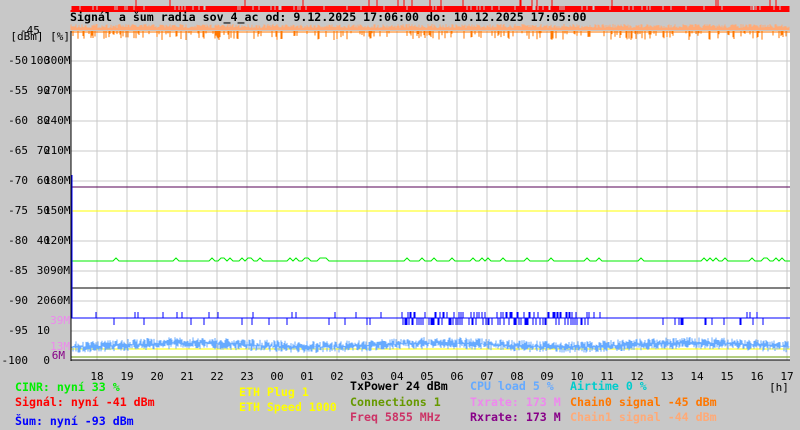  I want to click on y-axis-units: [dBm] [%], so click(40, 36).